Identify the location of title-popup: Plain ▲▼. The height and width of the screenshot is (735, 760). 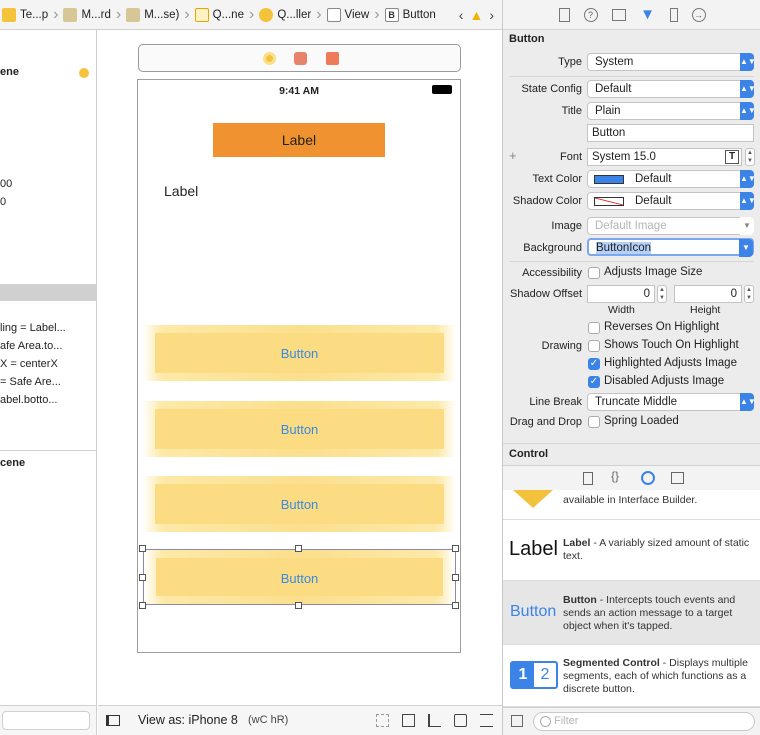
(671, 111).